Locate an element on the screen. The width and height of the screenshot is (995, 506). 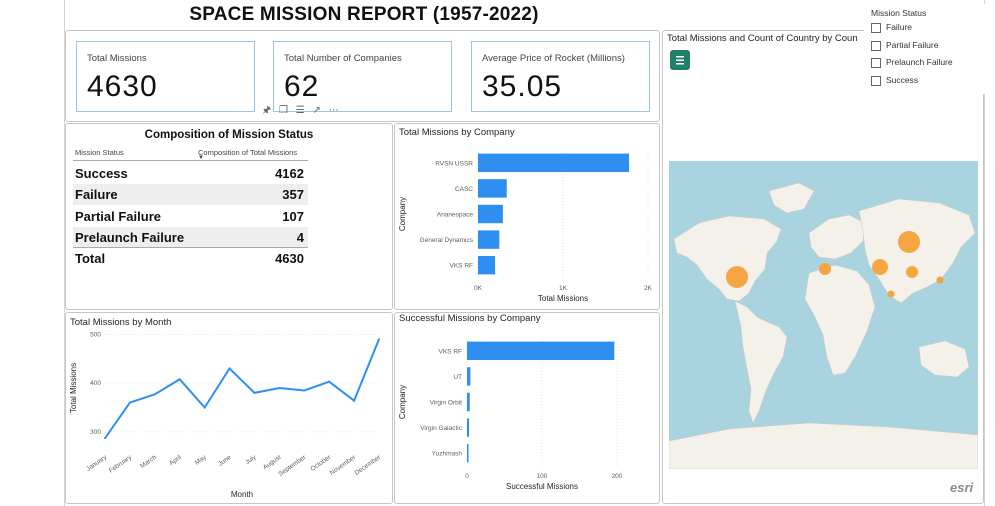
x-tick-label: December is located at coordinates (368, 464).